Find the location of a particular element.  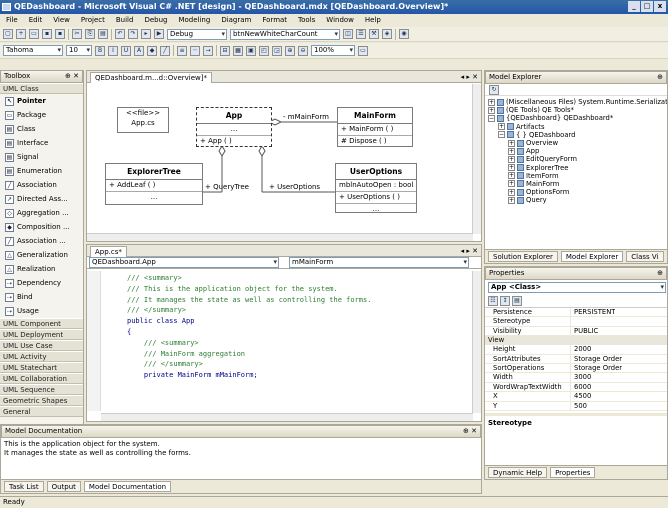

tool-dependency: ⇢ Dependency is located at coordinates (41, 283).